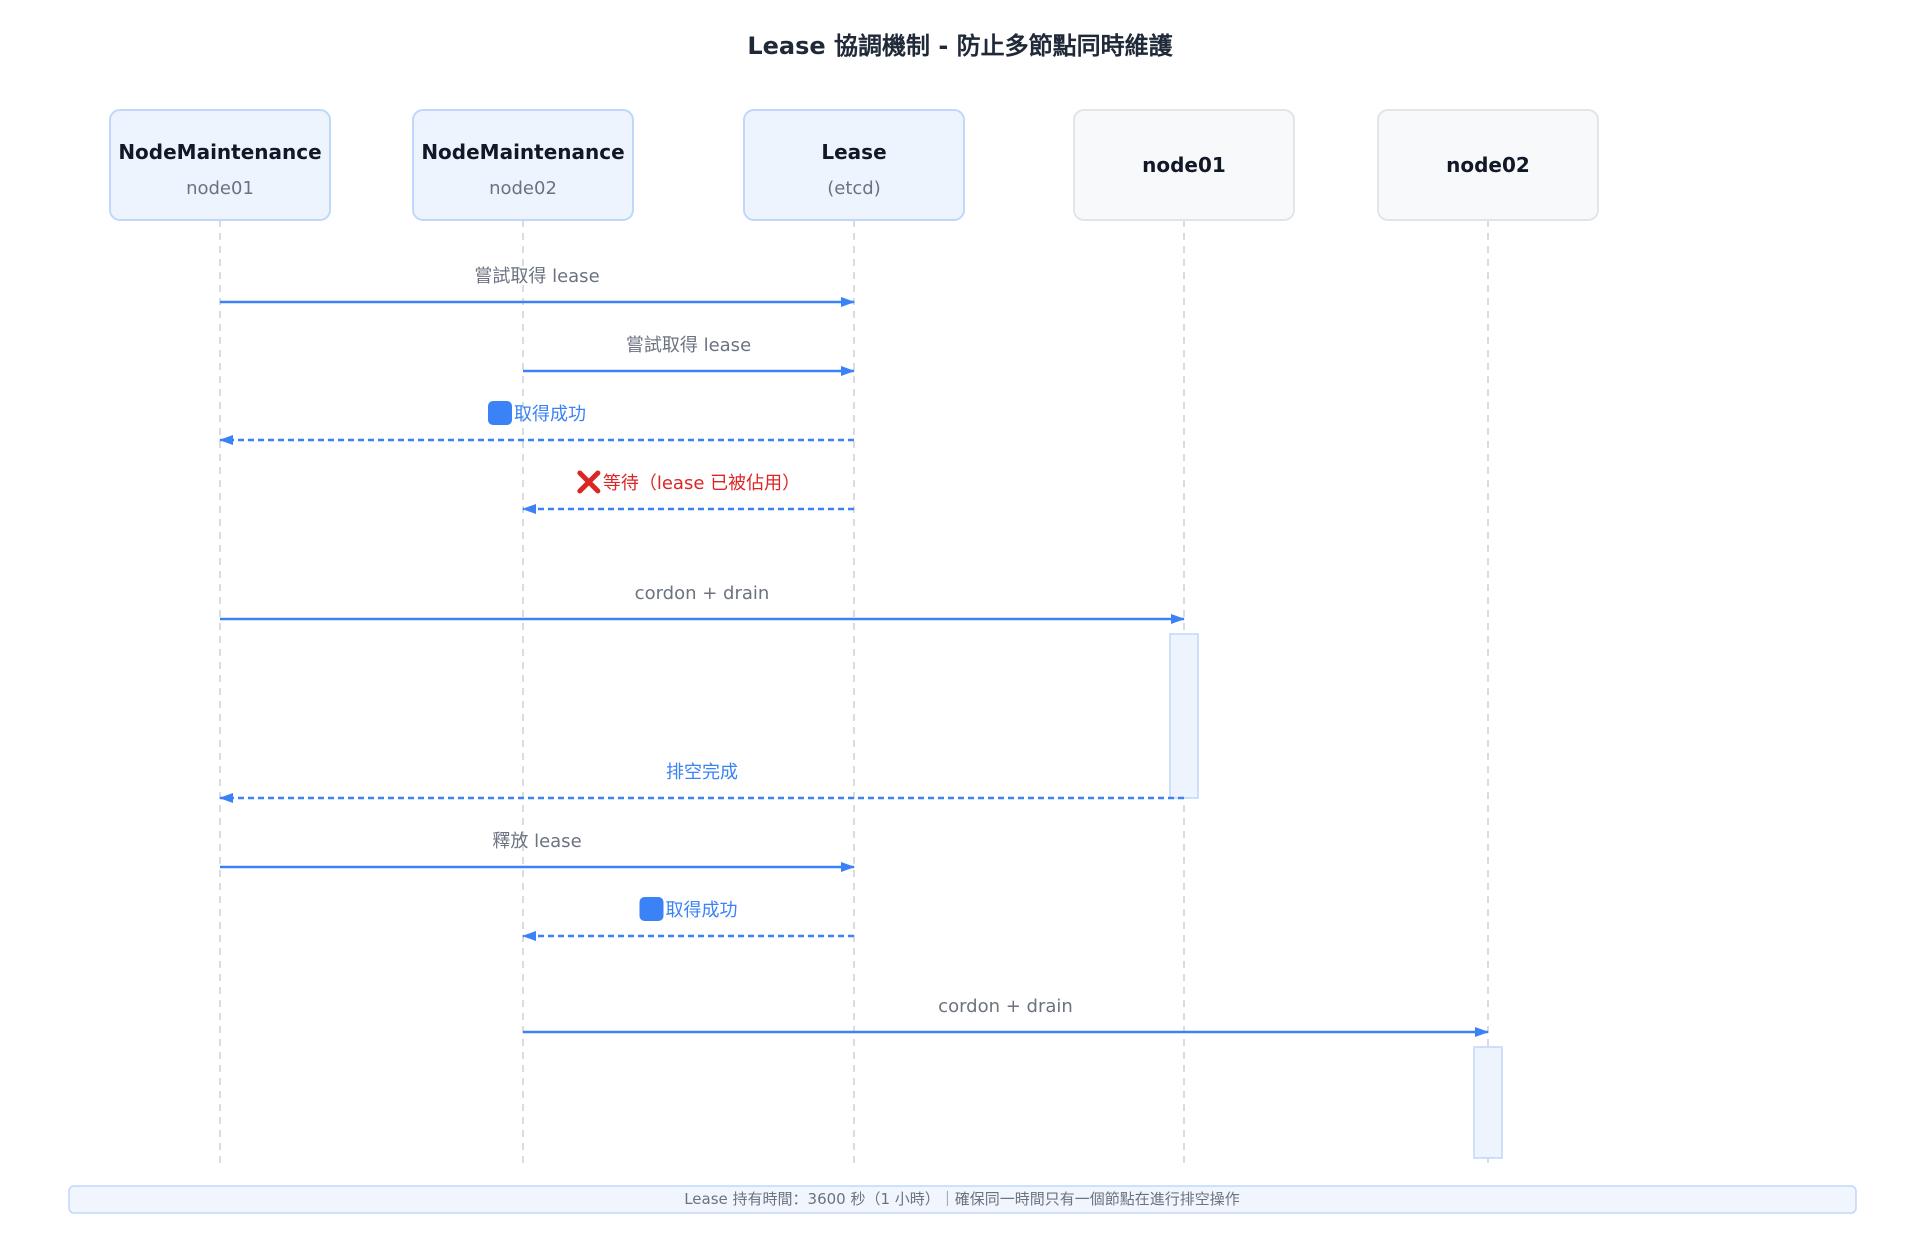 The image size is (1920, 1235). I want to click on message-9: cordon + drain, so click(1006, 1016).